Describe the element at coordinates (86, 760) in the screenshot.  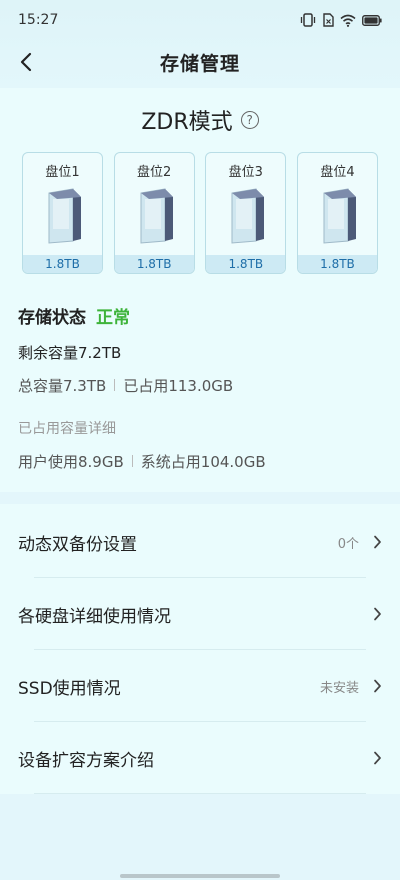
I see `menu-label: 设备扩容方案介绍` at that location.